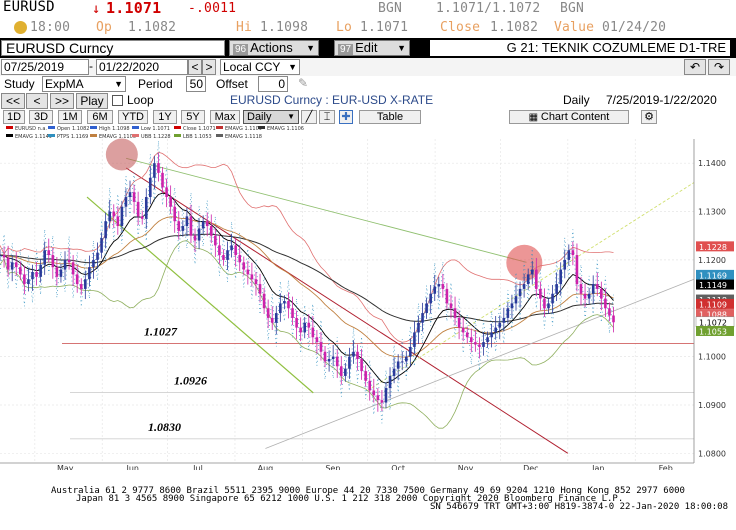 The height and width of the screenshot is (530, 736). I want to click on fast-forward-icon: >>, so click(62, 101).